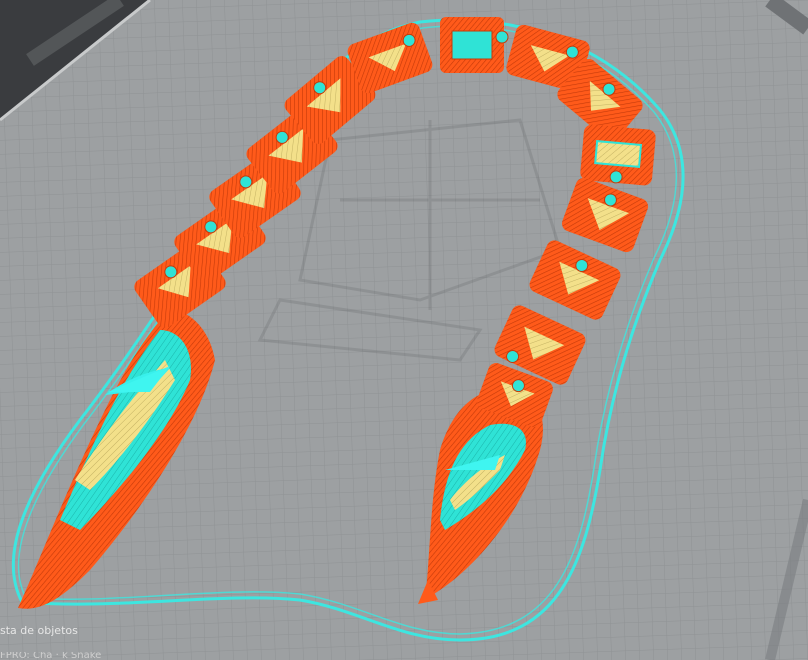 The height and width of the screenshot is (660, 808). What do you see at coordinates (39, 630) in the screenshot?
I see `object-list-label: sta de objetos` at bounding box center [39, 630].